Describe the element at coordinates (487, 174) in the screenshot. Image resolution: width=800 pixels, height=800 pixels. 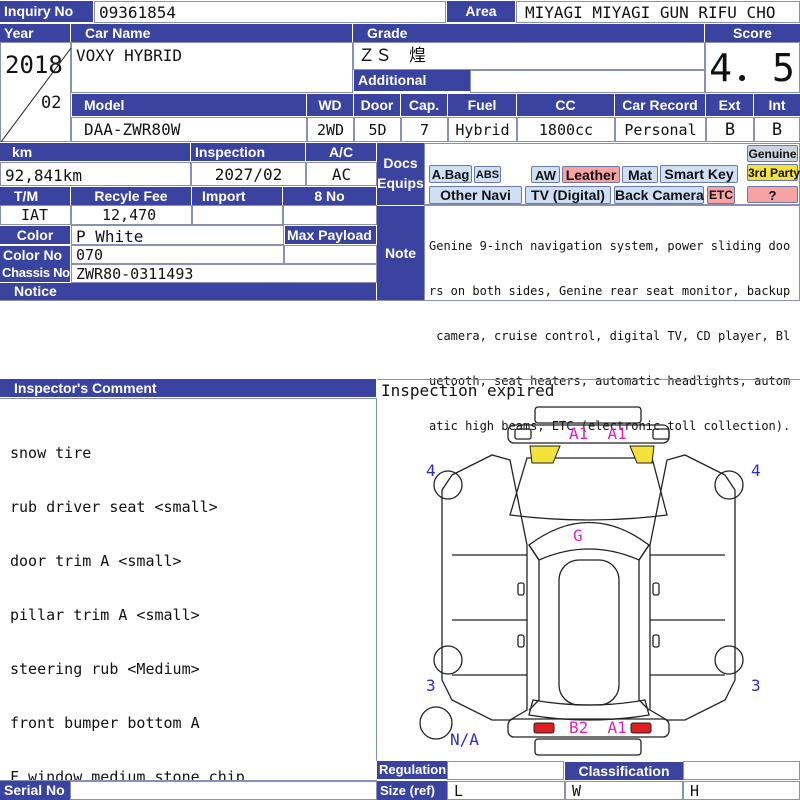
I see `badge-abs: ABS` at that location.